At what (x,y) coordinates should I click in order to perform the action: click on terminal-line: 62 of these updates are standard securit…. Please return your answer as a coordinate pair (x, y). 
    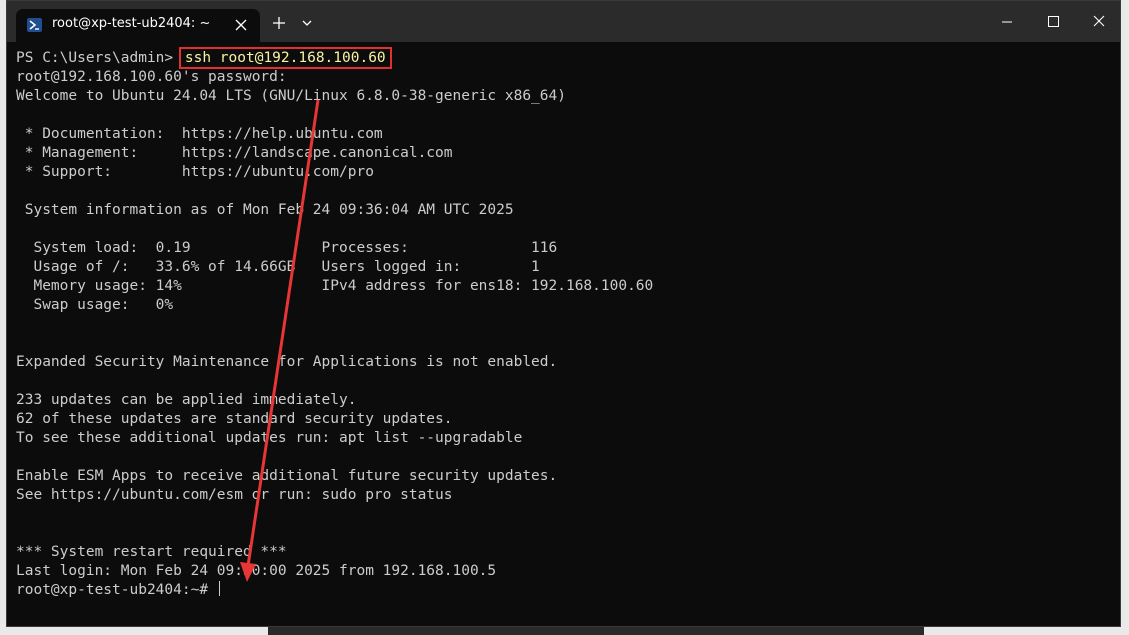
    Looking at the image, I should click on (234, 419).